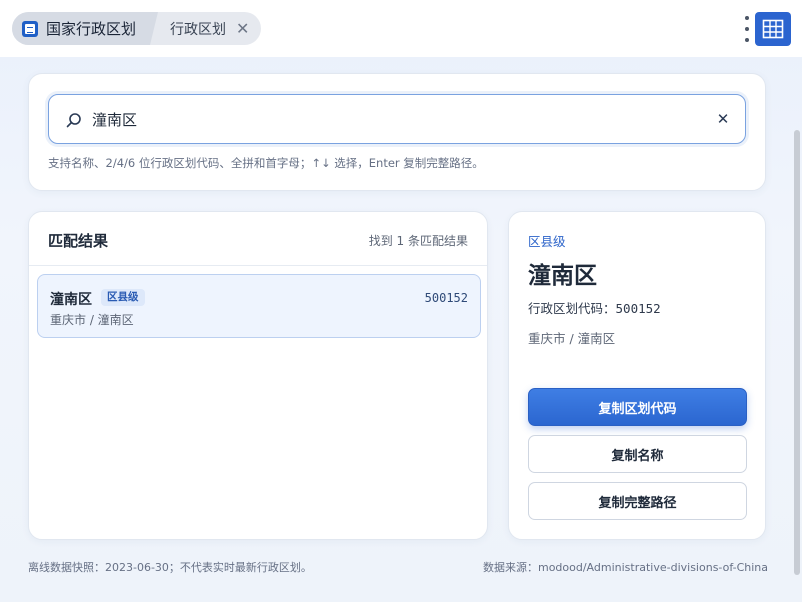 The height and width of the screenshot is (602, 802). What do you see at coordinates (637, 454) in the screenshot?
I see `copy-name-button: 复制名称` at bounding box center [637, 454].